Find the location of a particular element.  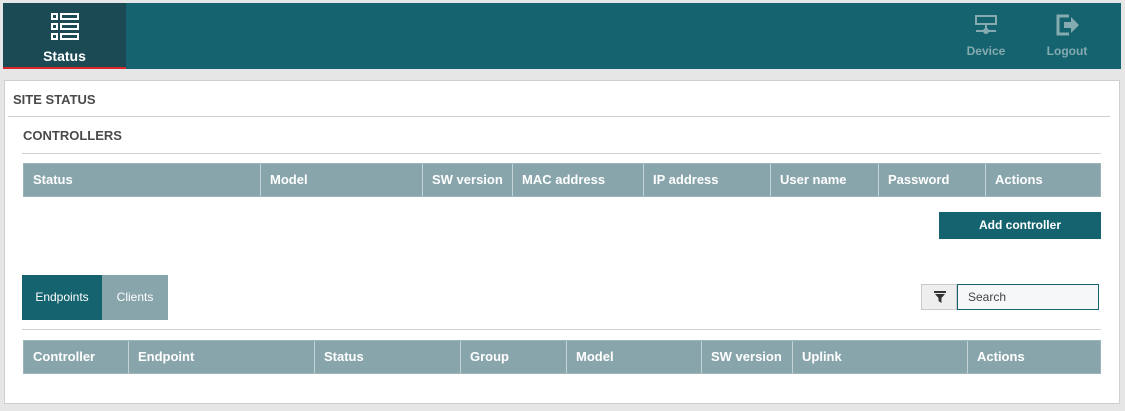

list-icon is located at coordinates (65, 29).